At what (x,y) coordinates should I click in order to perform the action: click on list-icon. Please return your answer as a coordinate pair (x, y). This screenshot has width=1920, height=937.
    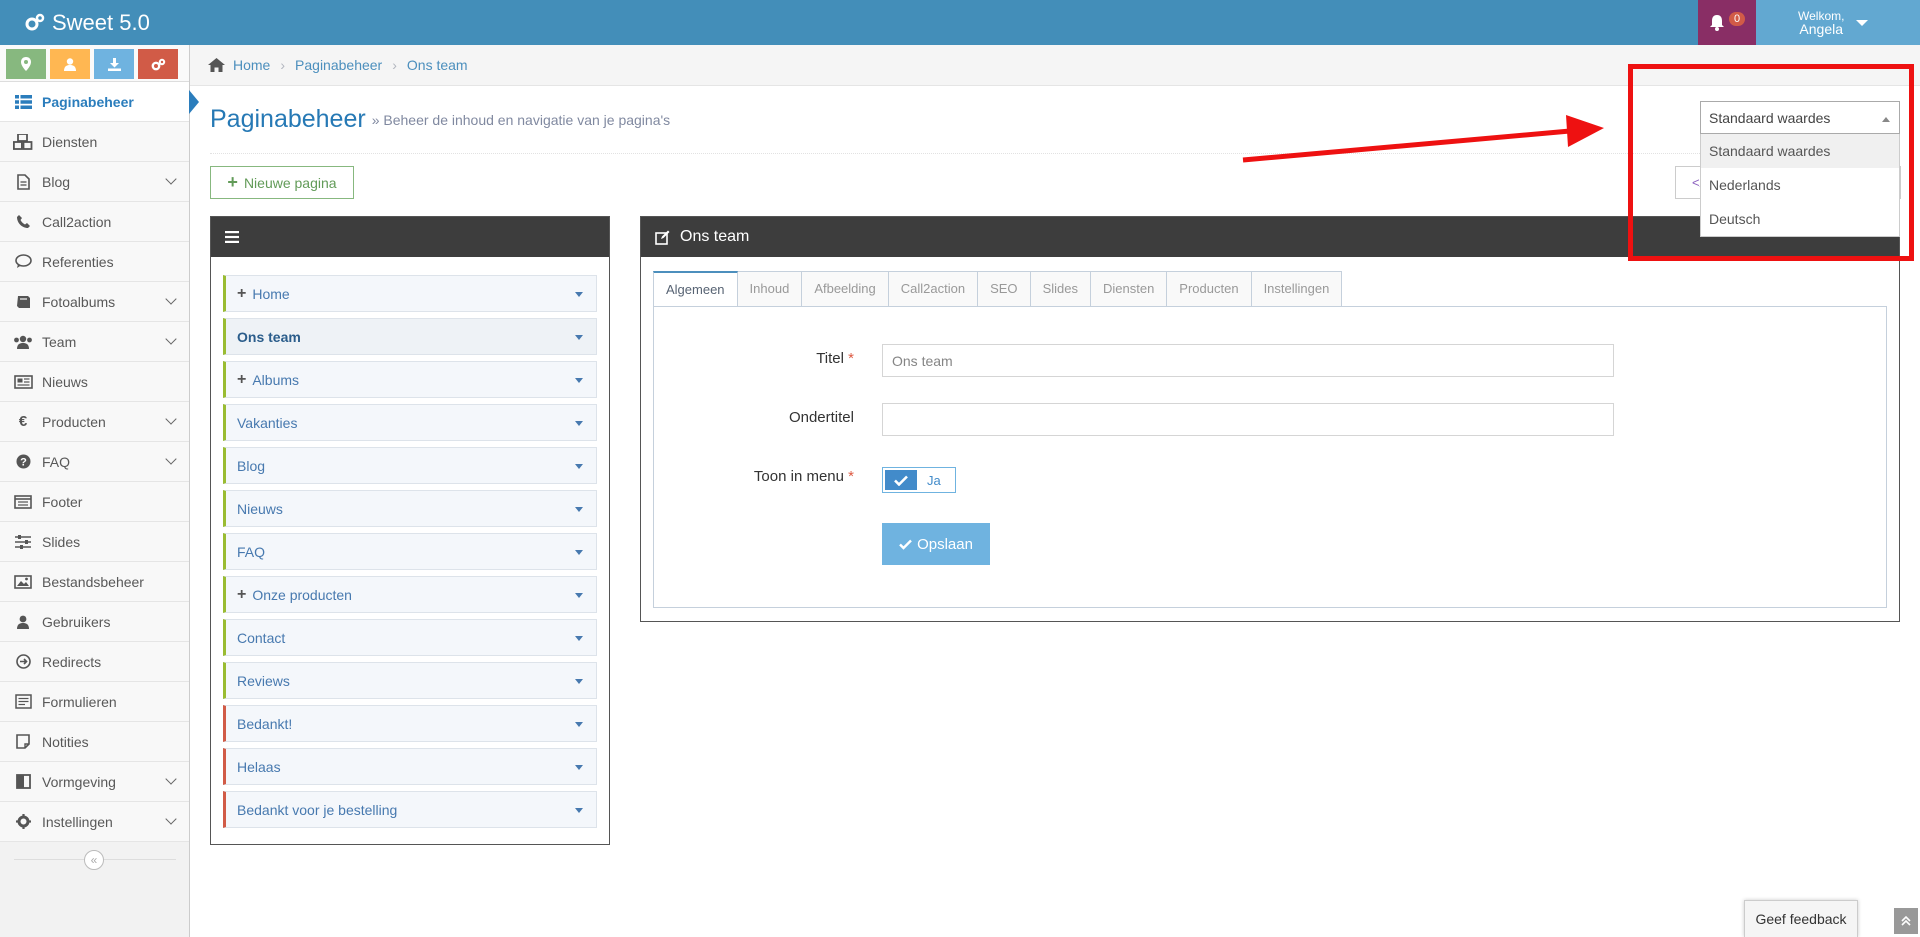
    Looking at the image, I should click on (23, 102).